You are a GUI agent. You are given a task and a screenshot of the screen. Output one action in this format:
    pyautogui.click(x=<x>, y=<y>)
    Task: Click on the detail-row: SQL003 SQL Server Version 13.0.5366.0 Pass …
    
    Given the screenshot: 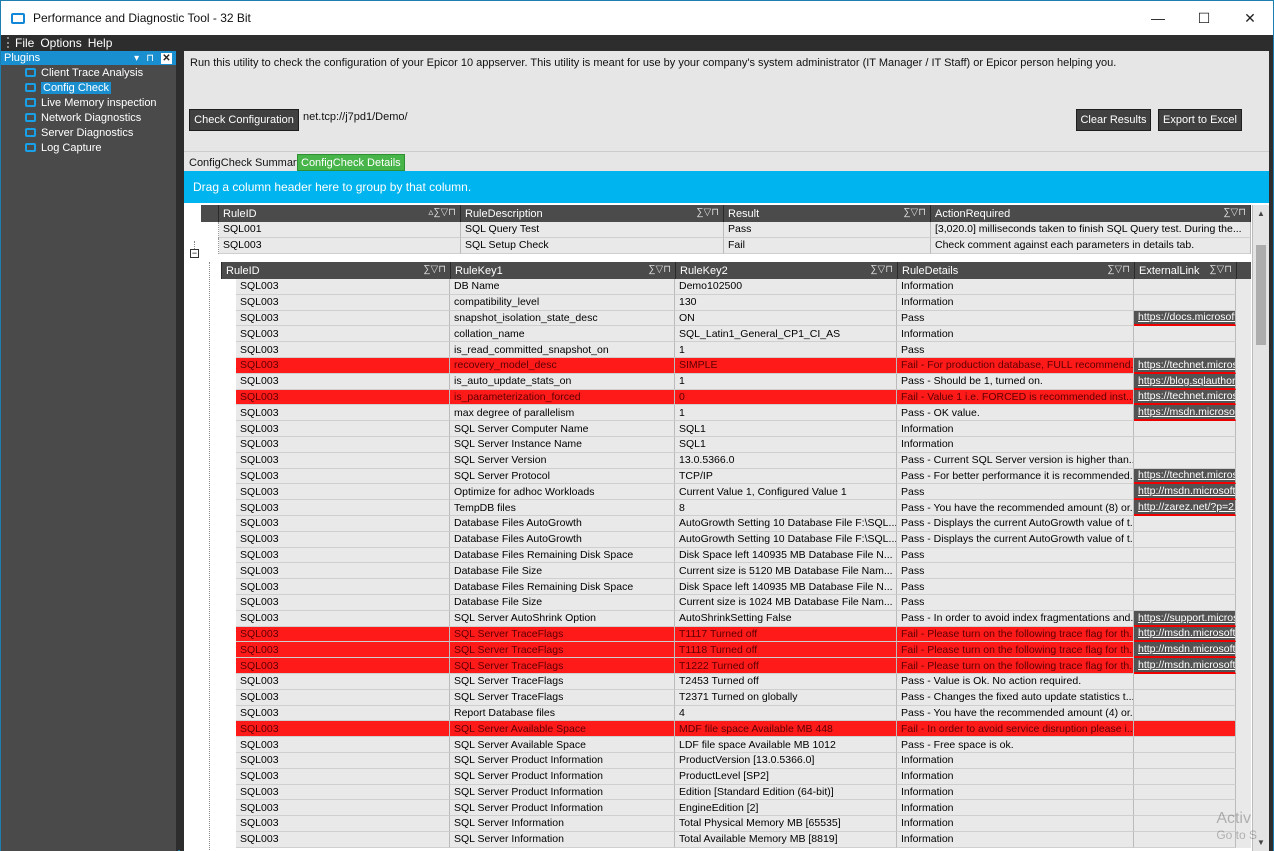 What is the action you would take?
    pyautogui.click(x=736, y=460)
    